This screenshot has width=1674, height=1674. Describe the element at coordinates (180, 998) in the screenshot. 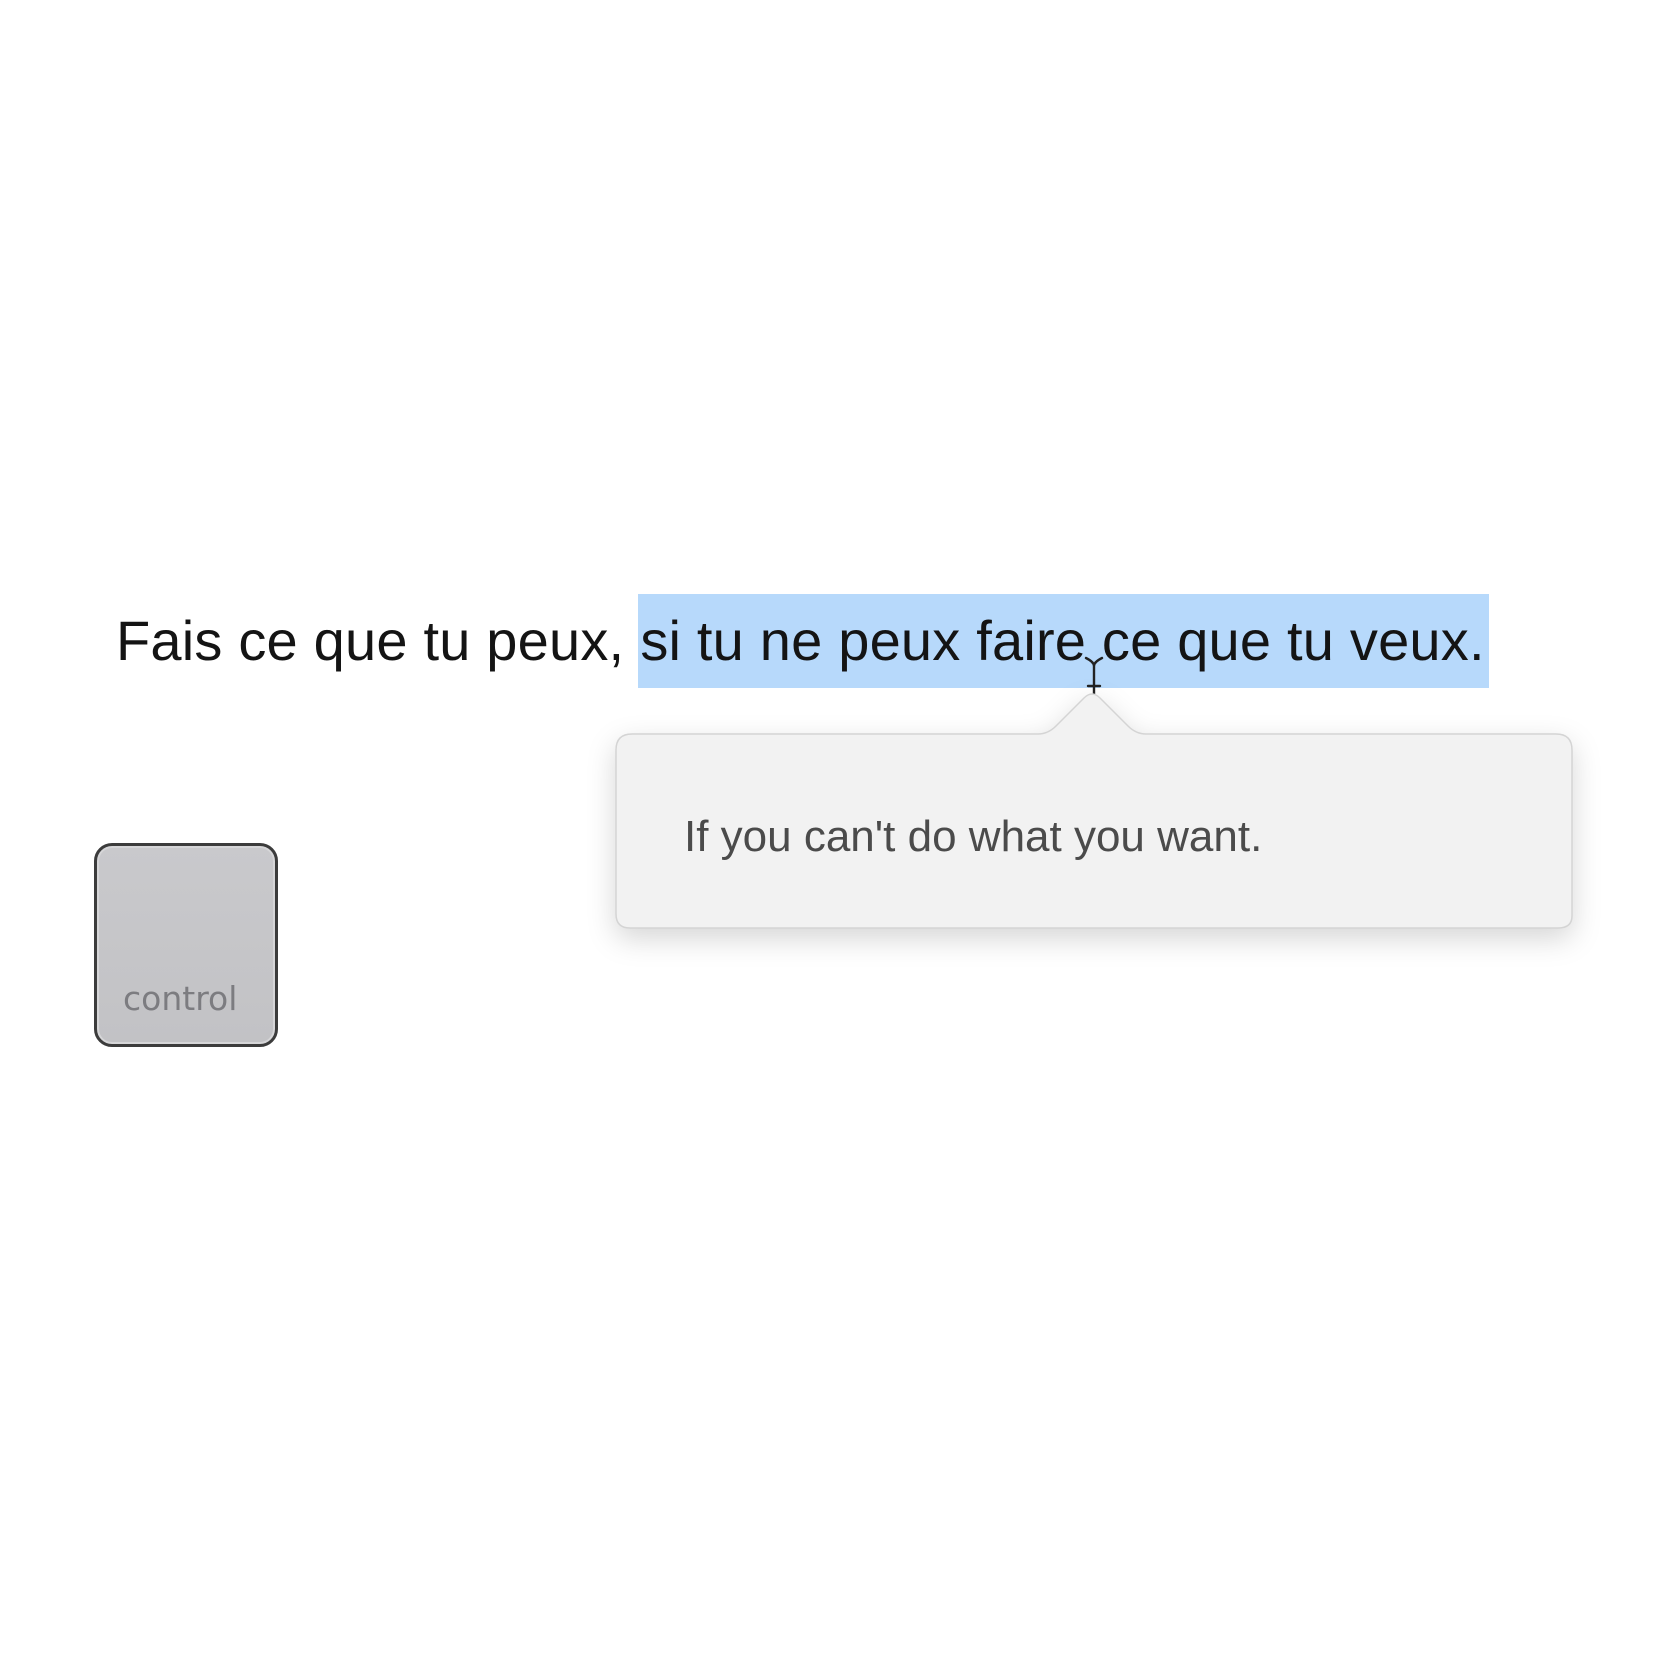

I see `control-key-label: control` at that location.